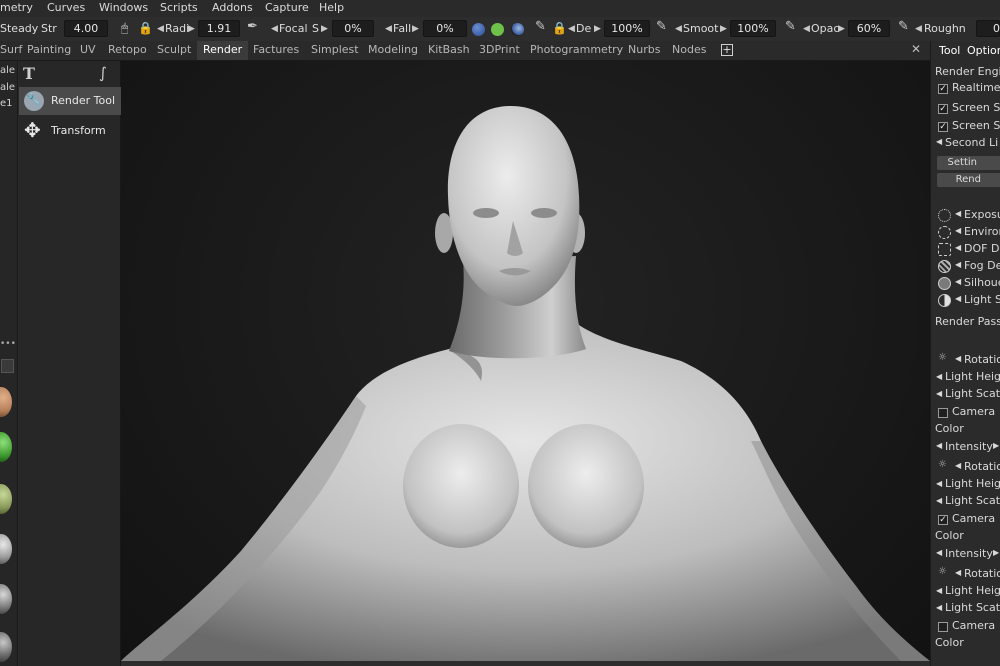 The height and width of the screenshot is (666, 1000). Describe the element at coordinates (949, 535) in the screenshot. I see `color-label: Color` at that location.